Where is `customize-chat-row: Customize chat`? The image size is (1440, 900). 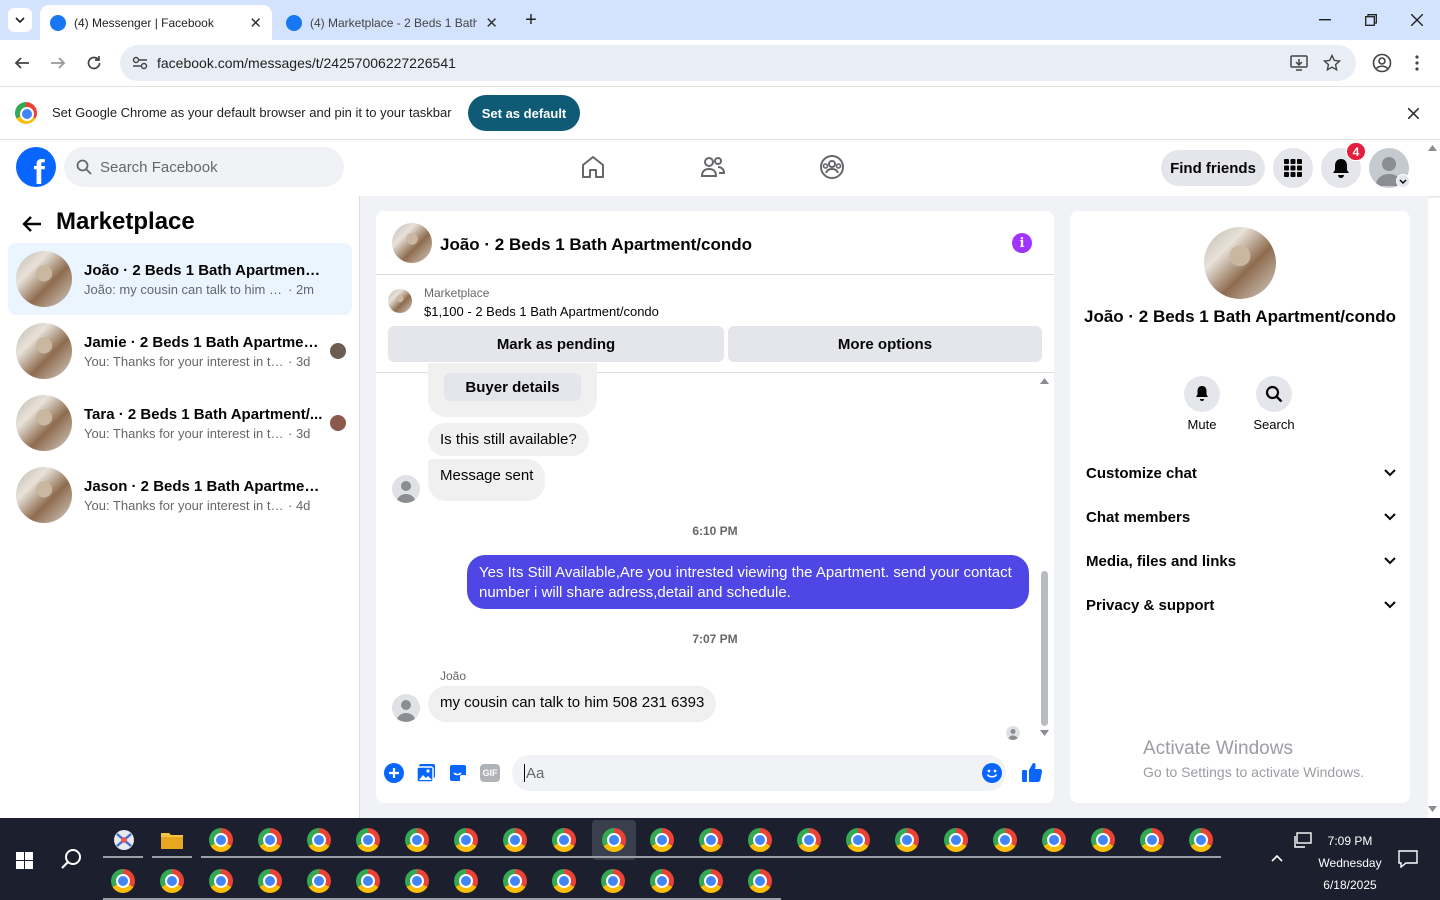 customize-chat-row: Customize chat is located at coordinates (1241, 473).